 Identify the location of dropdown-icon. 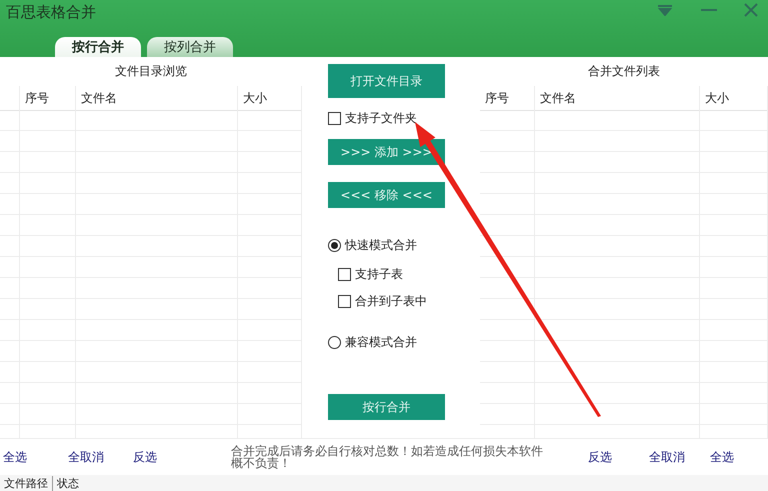
(665, 10).